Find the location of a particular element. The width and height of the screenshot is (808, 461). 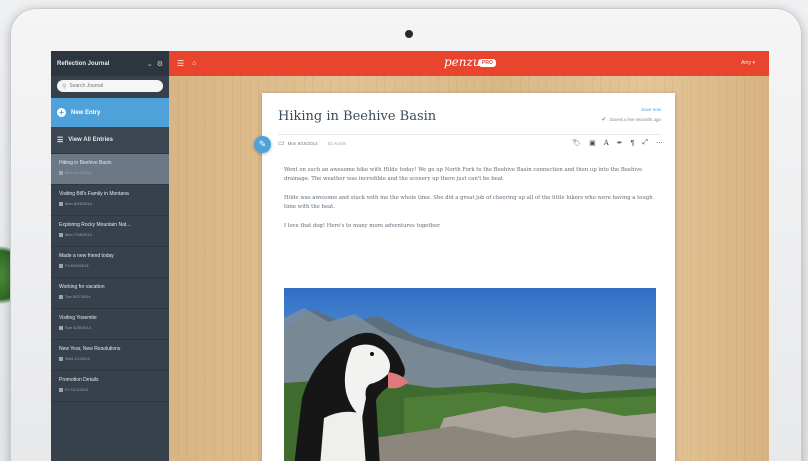

entry-meta: ▭ Mon 9/15/2014 83 words is located at coordinates (312, 143).